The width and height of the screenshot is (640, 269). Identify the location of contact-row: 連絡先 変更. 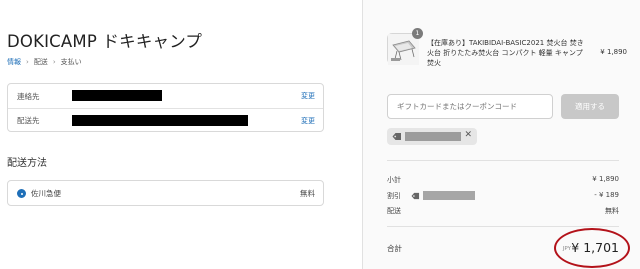
(165, 96).